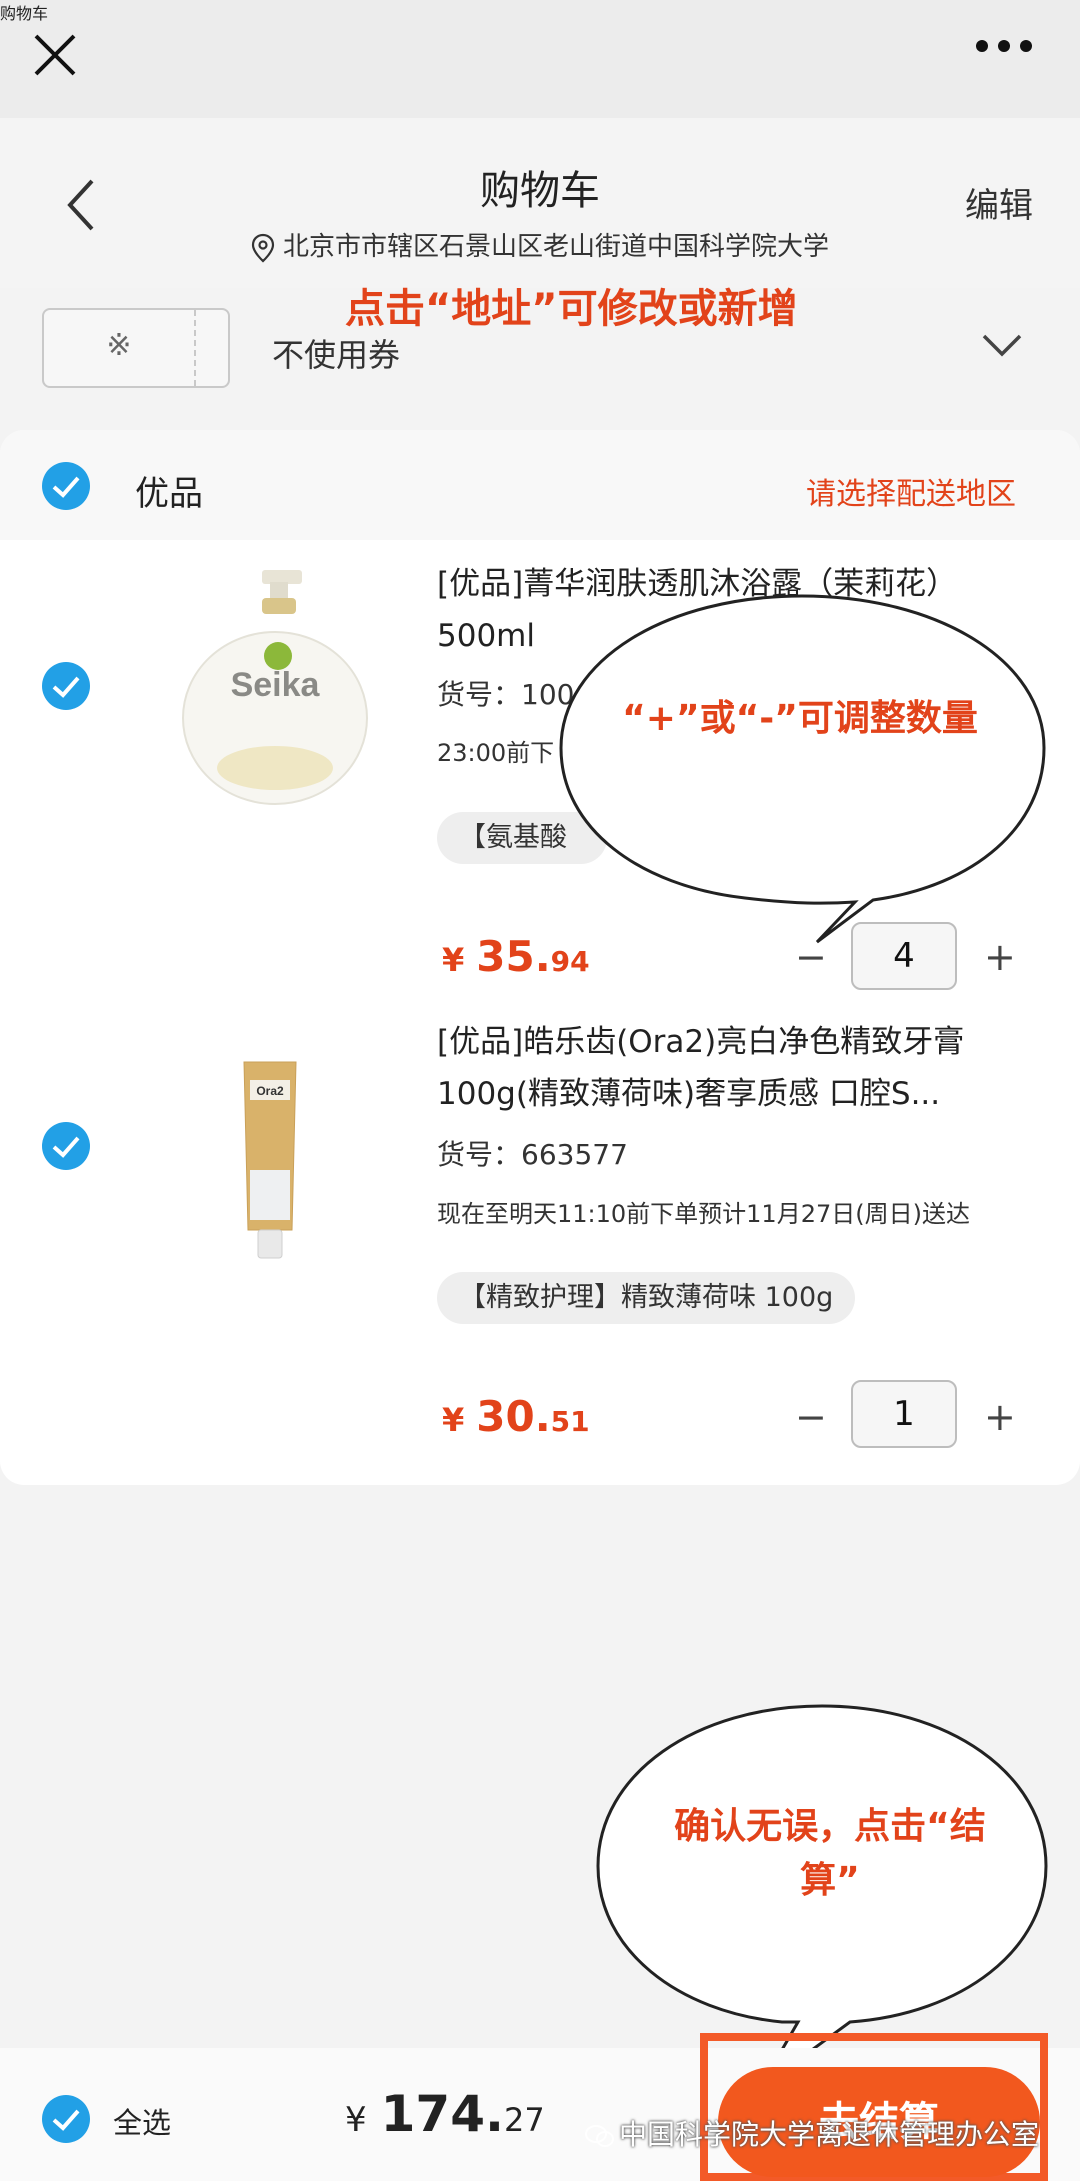 The height and width of the screenshot is (2181, 1080). I want to click on address-hint-annotation: 点击“地址”可修改或新增, so click(571, 309).